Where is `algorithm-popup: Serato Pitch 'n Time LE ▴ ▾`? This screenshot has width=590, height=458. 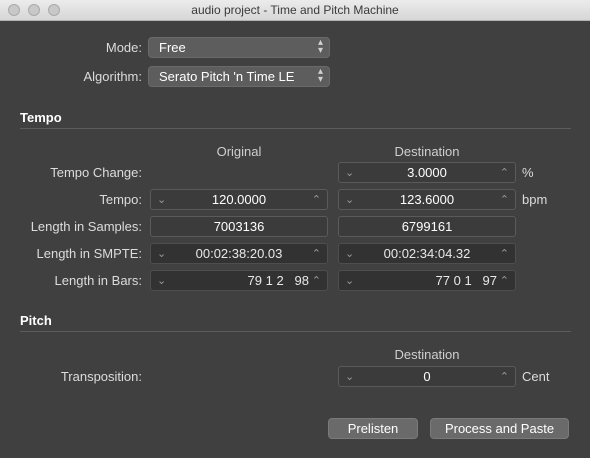 algorithm-popup: Serato Pitch 'n Time LE ▴ ▾ is located at coordinates (239, 76).